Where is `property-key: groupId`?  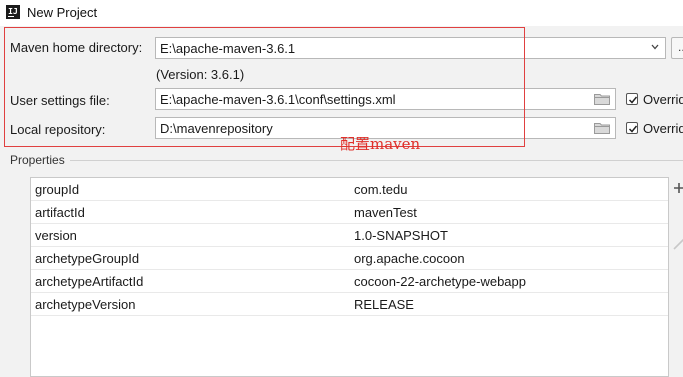 property-key: groupId is located at coordinates (57, 189).